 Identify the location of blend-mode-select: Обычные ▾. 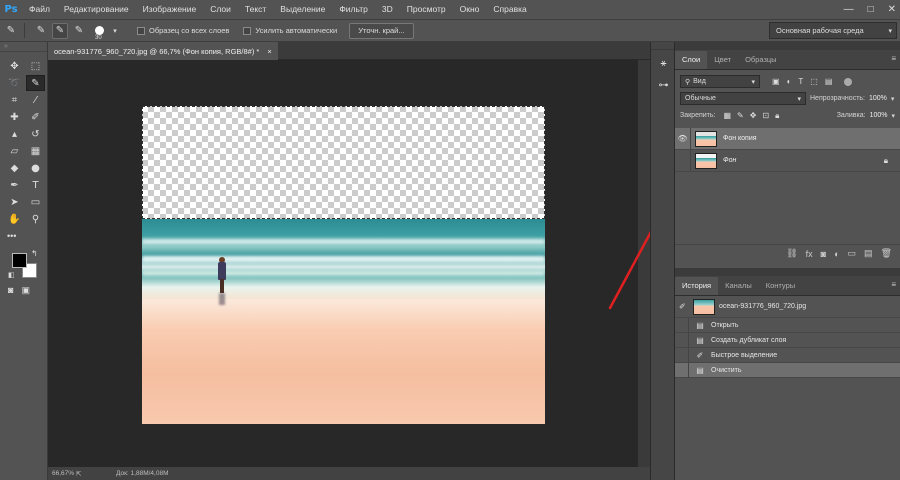
(743, 98).